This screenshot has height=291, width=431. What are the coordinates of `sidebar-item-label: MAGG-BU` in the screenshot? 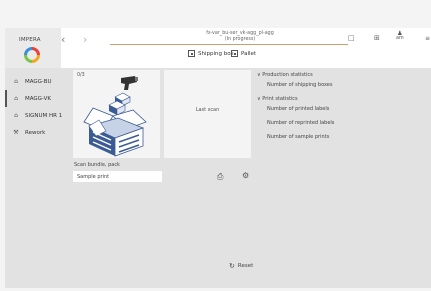 It's located at (38, 81).